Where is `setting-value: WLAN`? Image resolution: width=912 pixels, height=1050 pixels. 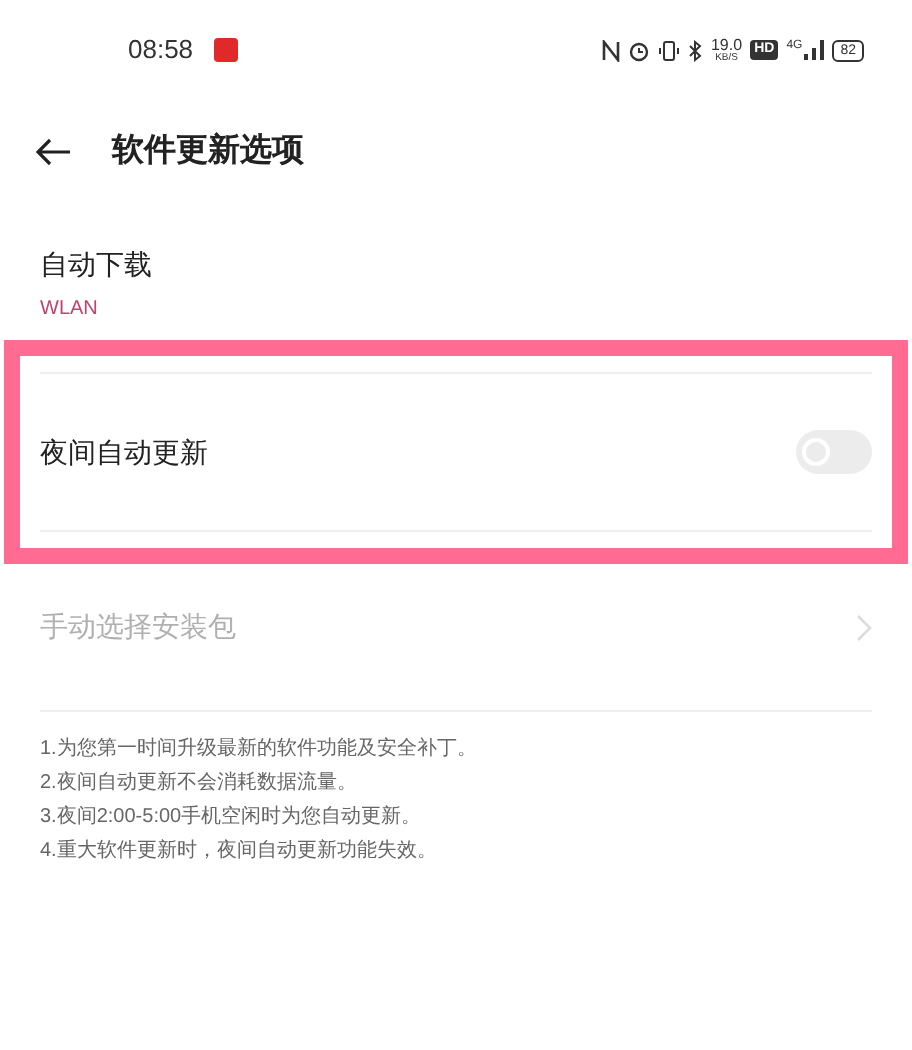
setting-value: WLAN is located at coordinates (70, 310).